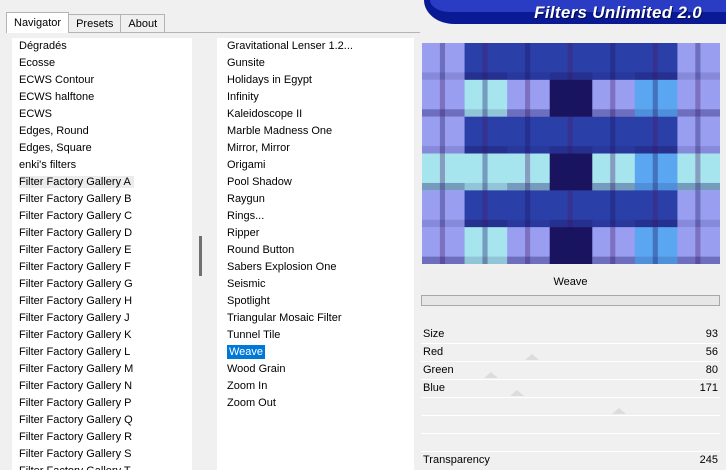  I want to click on filter-item: Kaleidoscope II, so click(315, 114).